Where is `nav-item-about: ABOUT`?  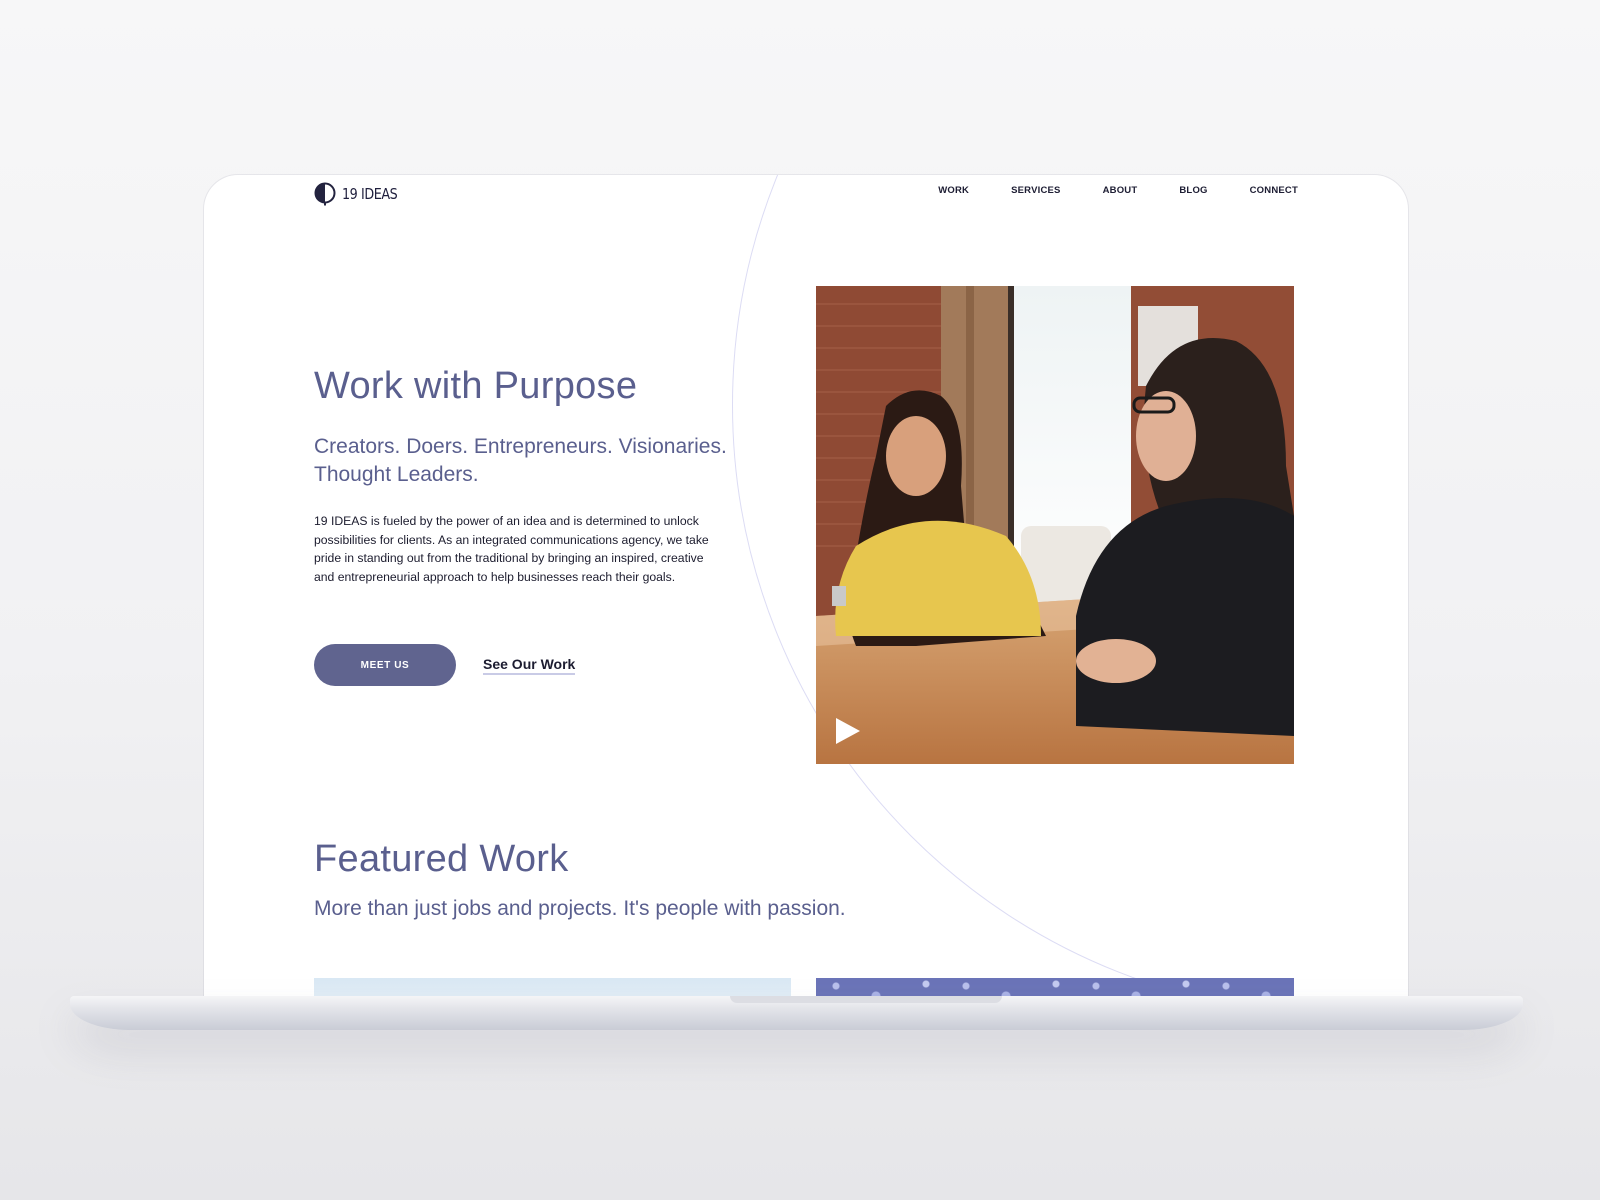 nav-item-about: ABOUT is located at coordinates (1120, 190).